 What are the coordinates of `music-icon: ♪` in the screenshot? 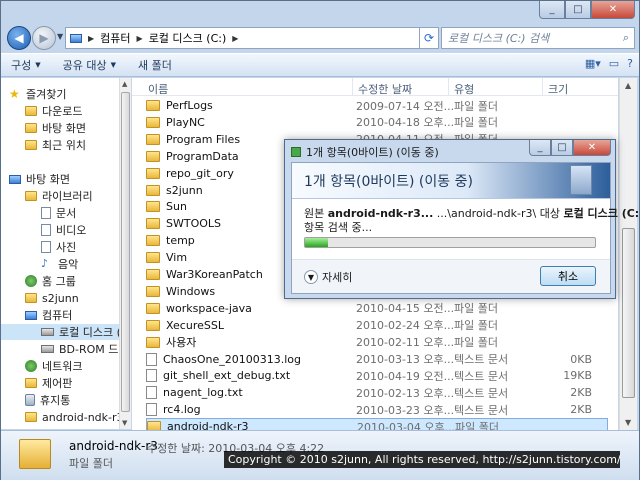 It's located at (45, 263).